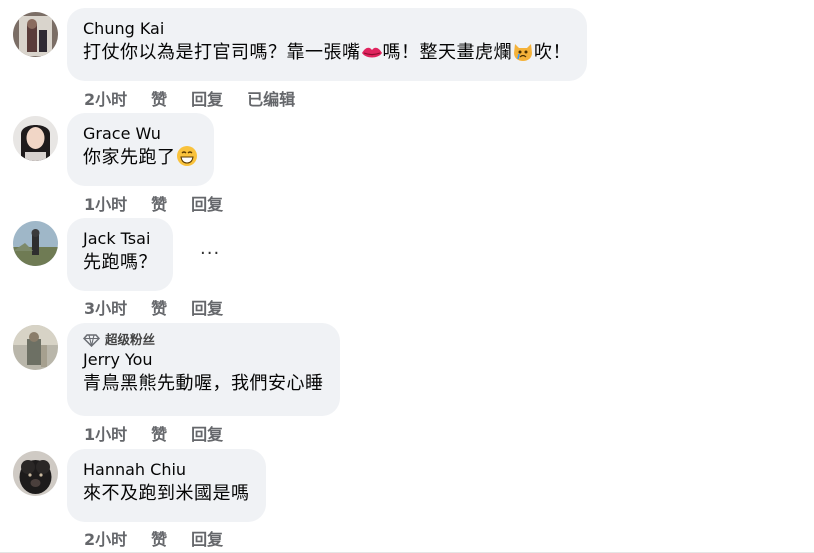 Image resolution: width=814 pixels, height=553 pixels. Describe the element at coordinates (203, 340) in the screenshot. I see `top-fan-badge: 超级粉丝` at that location.